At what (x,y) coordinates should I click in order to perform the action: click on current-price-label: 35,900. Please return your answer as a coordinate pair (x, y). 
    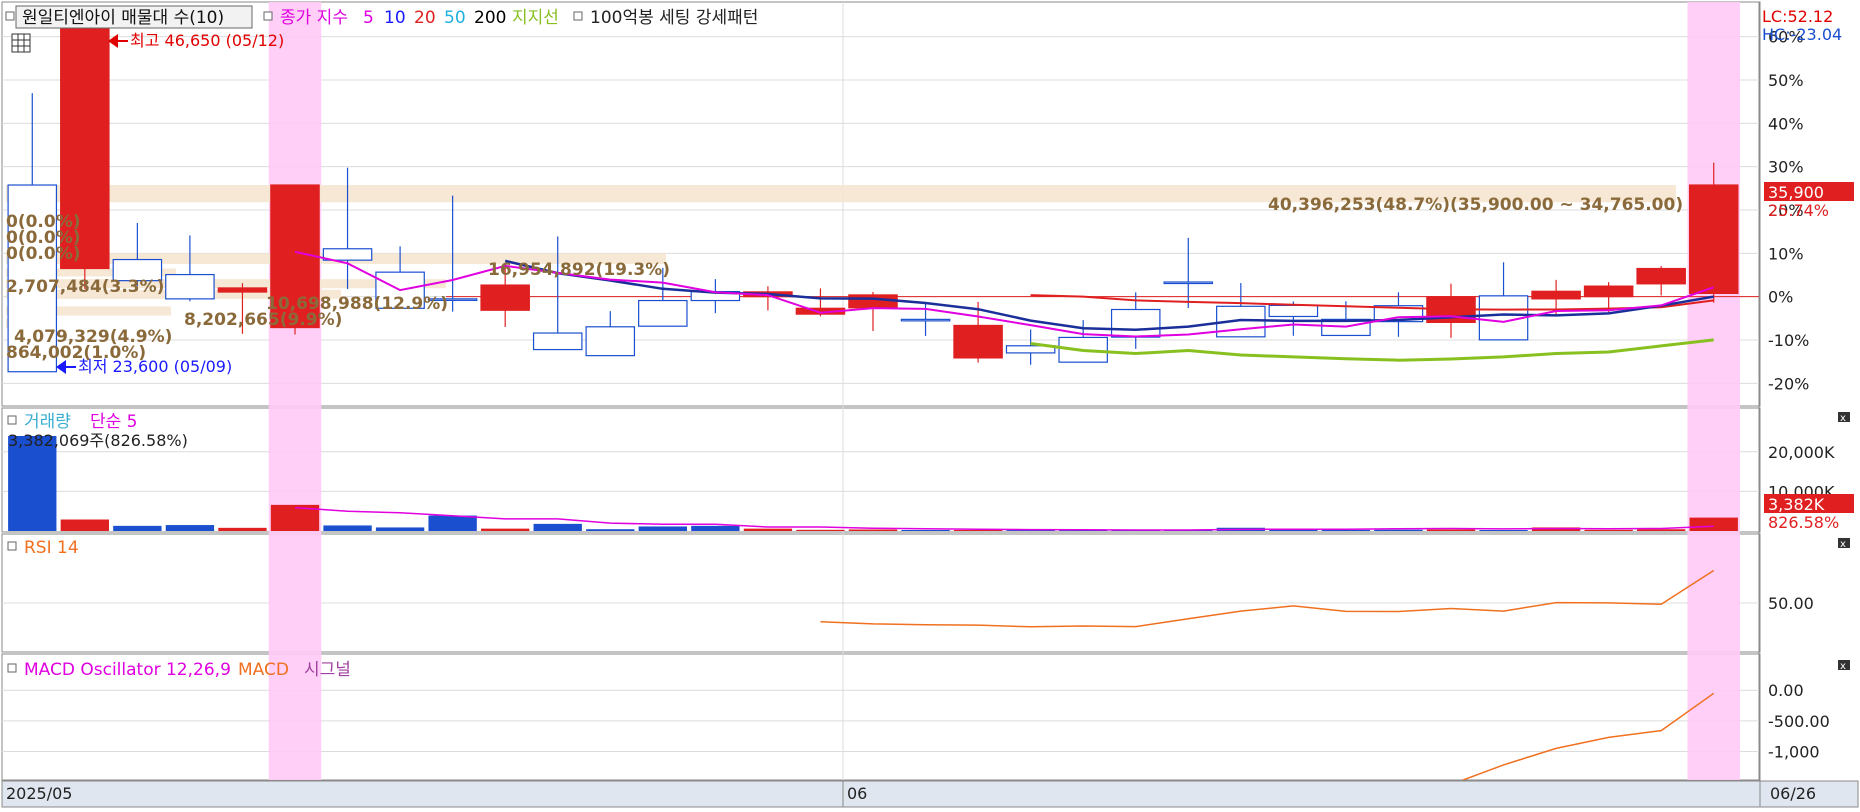
    Looking at the image, I should click on (1796, 192).